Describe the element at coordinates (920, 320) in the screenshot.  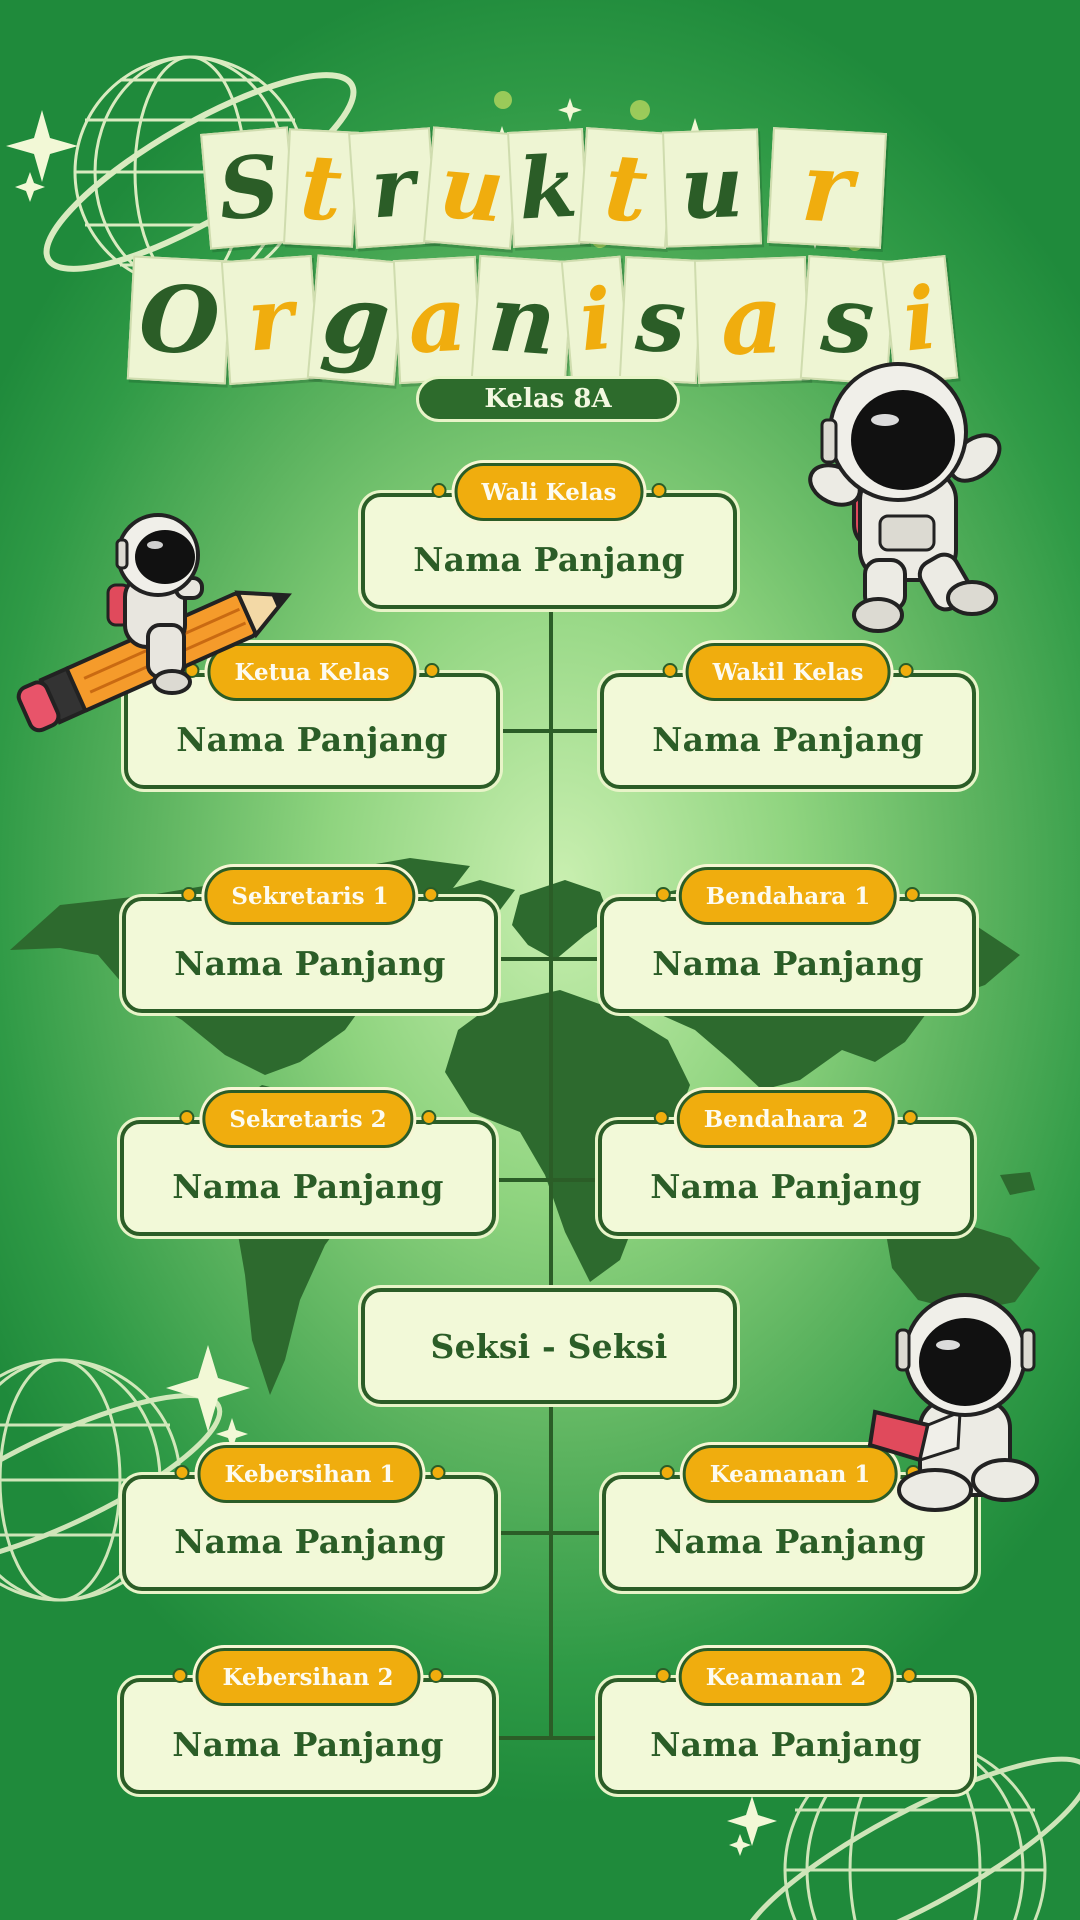
I see `title-letter: i` at that location.